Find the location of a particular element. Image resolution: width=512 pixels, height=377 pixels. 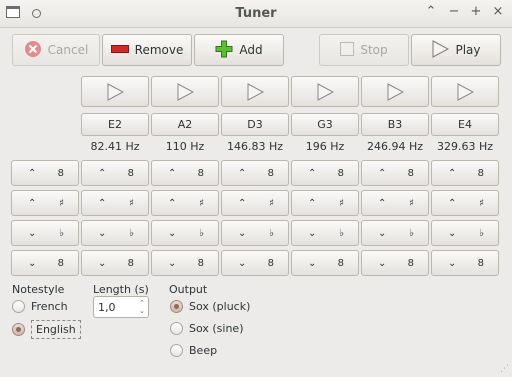

radio-beep: Beep is located at coordinates (193, 350).